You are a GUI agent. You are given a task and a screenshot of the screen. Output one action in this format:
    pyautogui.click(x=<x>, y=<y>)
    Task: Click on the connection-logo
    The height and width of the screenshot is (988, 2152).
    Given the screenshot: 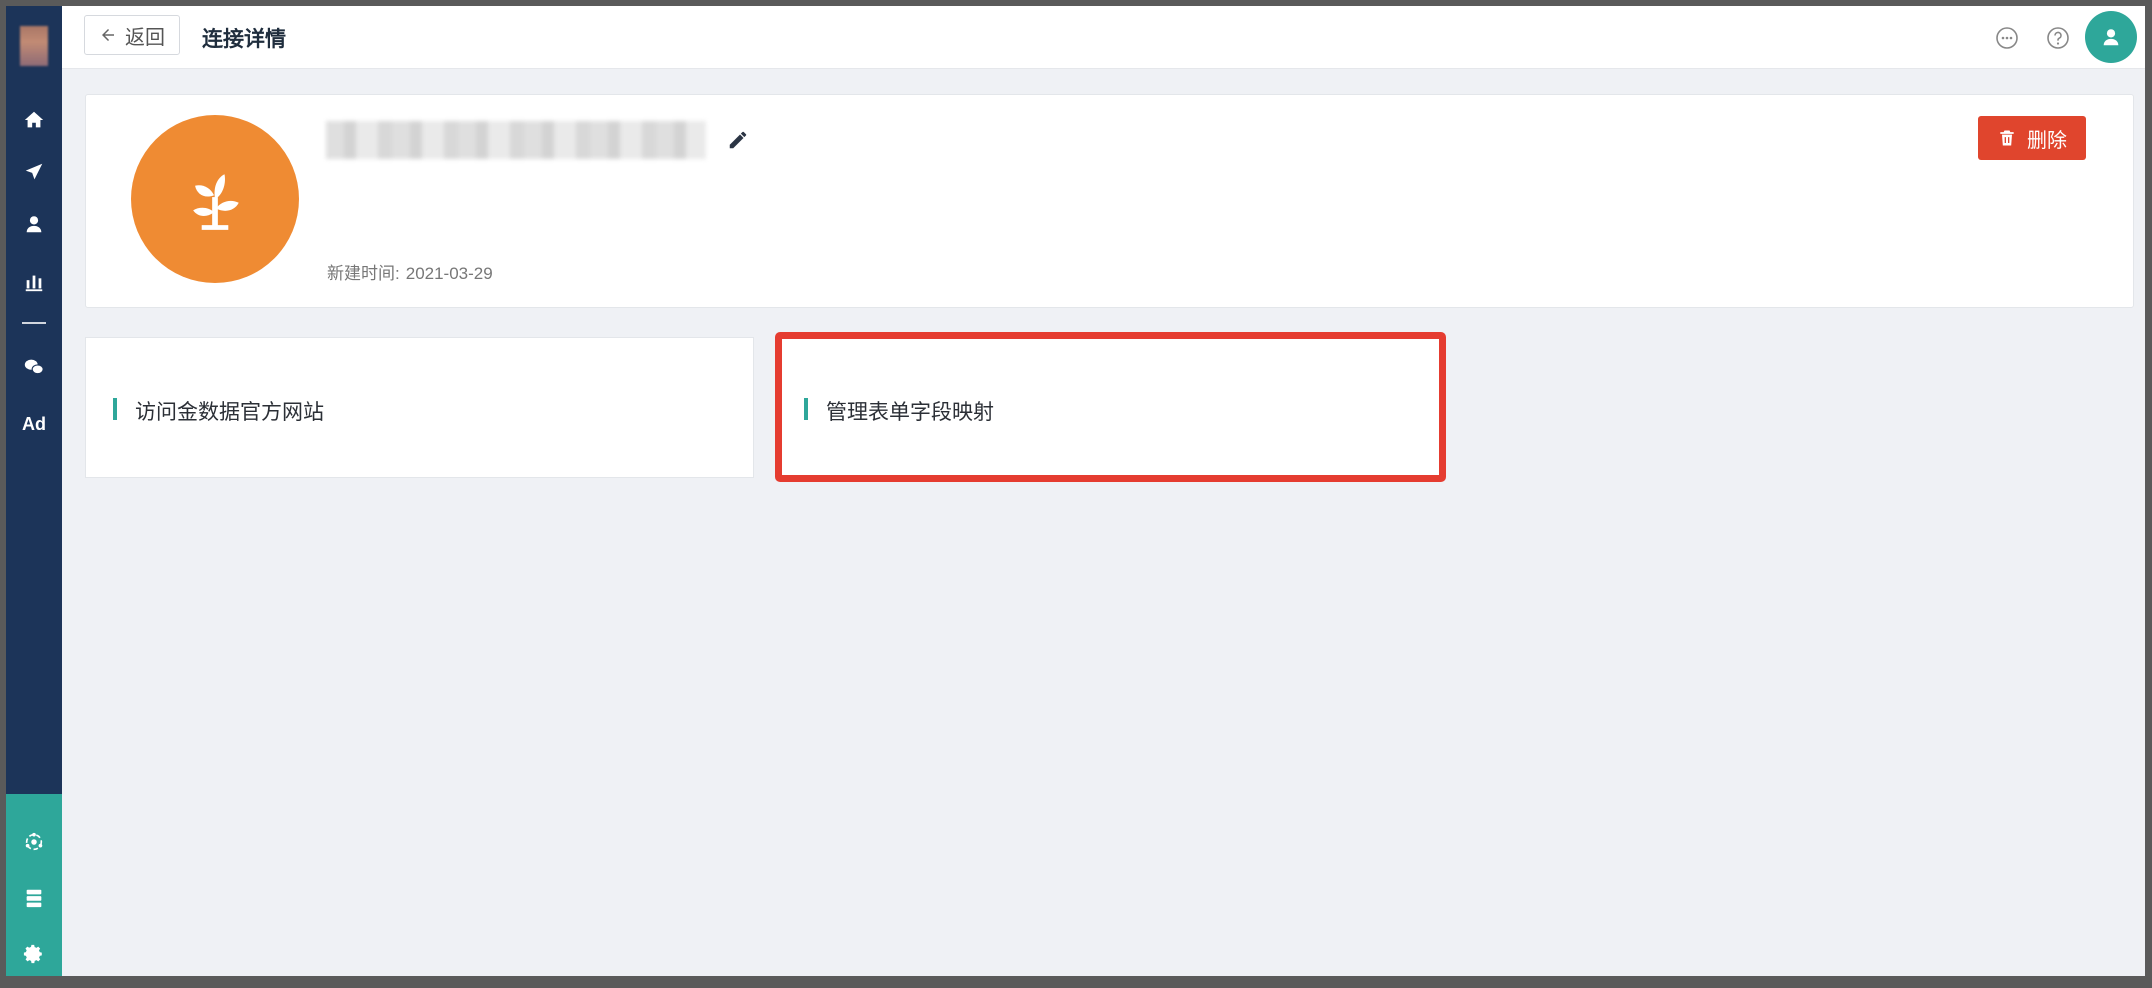 What is the action you would take?
    pyautogui.click(x=215, y=199)
    